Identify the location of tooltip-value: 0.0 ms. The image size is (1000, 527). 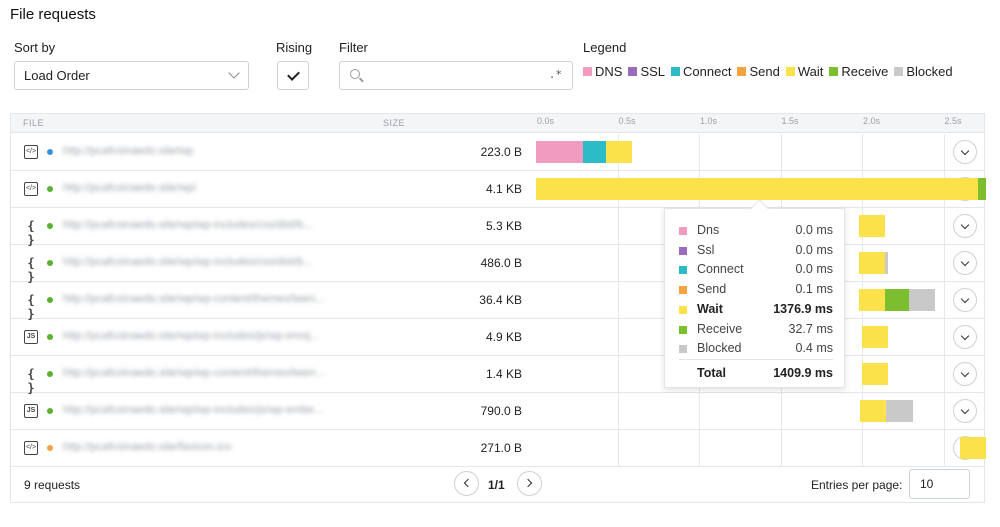
(814, 230).